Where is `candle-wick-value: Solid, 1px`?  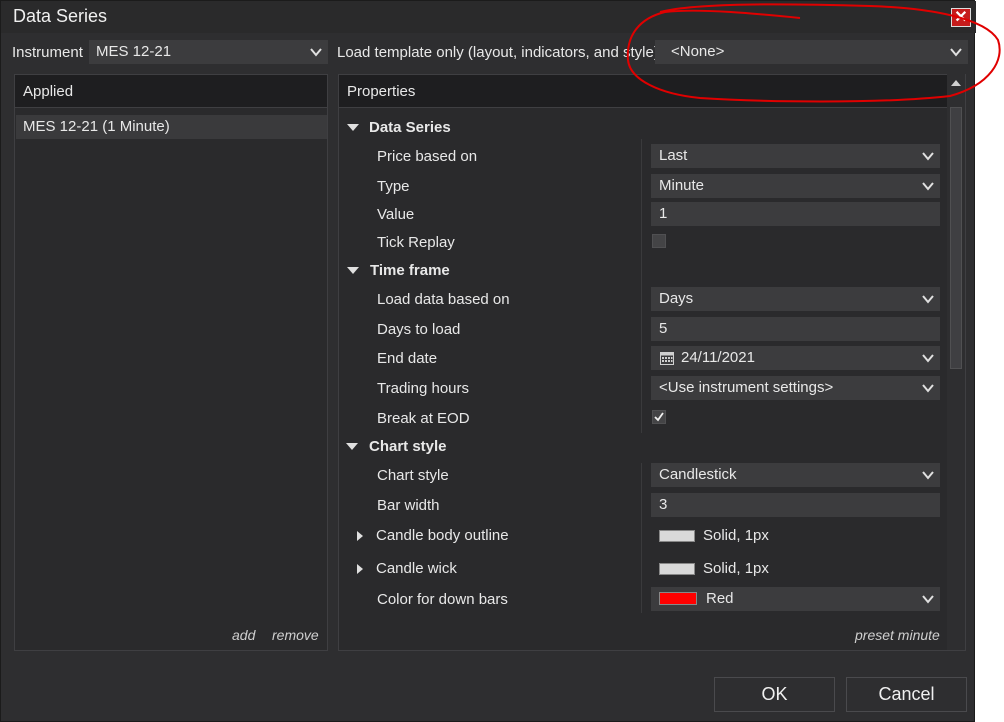
candle-wick-value: Solid, 1px is located at coordinates (736, 568).